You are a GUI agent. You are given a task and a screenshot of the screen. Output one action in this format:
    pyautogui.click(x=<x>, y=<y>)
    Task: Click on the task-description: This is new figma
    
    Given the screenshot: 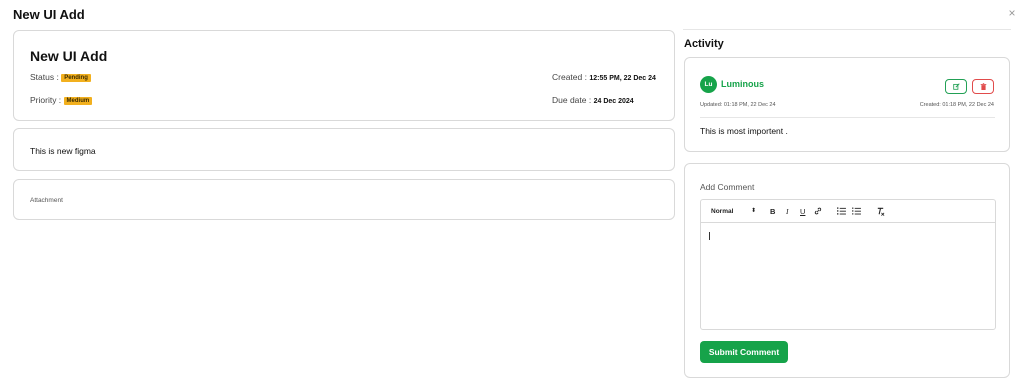 What is the action you would take?
    pyautogui.click(x=63, y=151)
    